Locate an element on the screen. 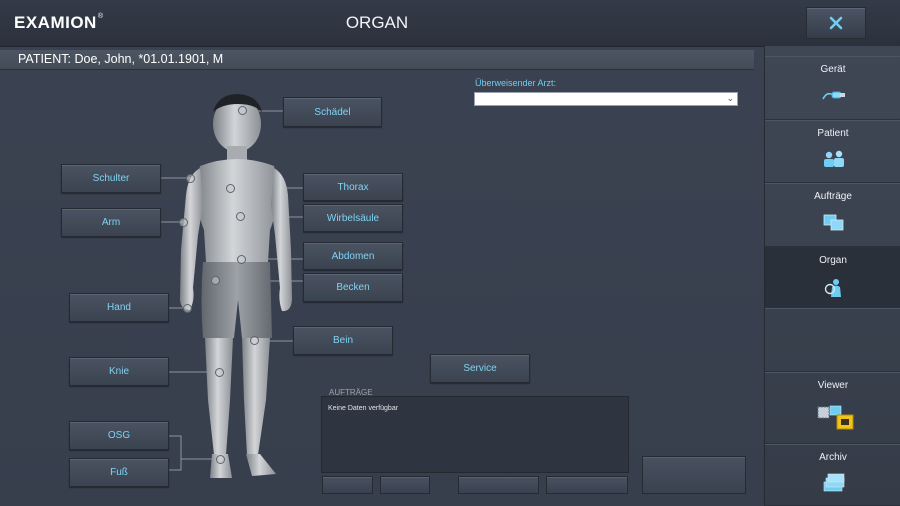 The height and width of the screenshot is (506, 900). sidebar-item-label: Patient is located at coordinates (833, 133).